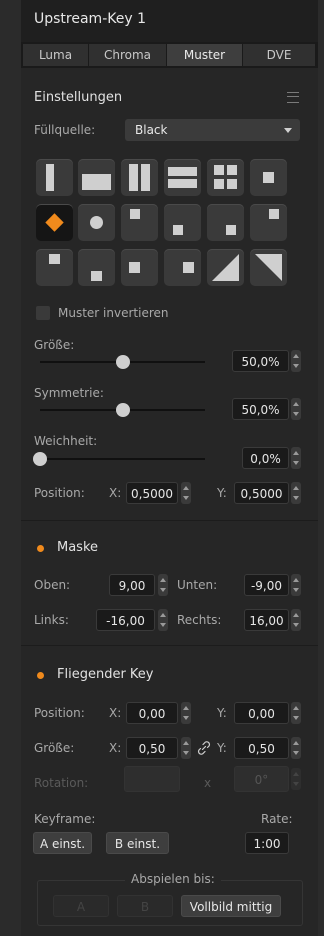  I want to click on pattern-diagonal-left-button, so click(225, 267).